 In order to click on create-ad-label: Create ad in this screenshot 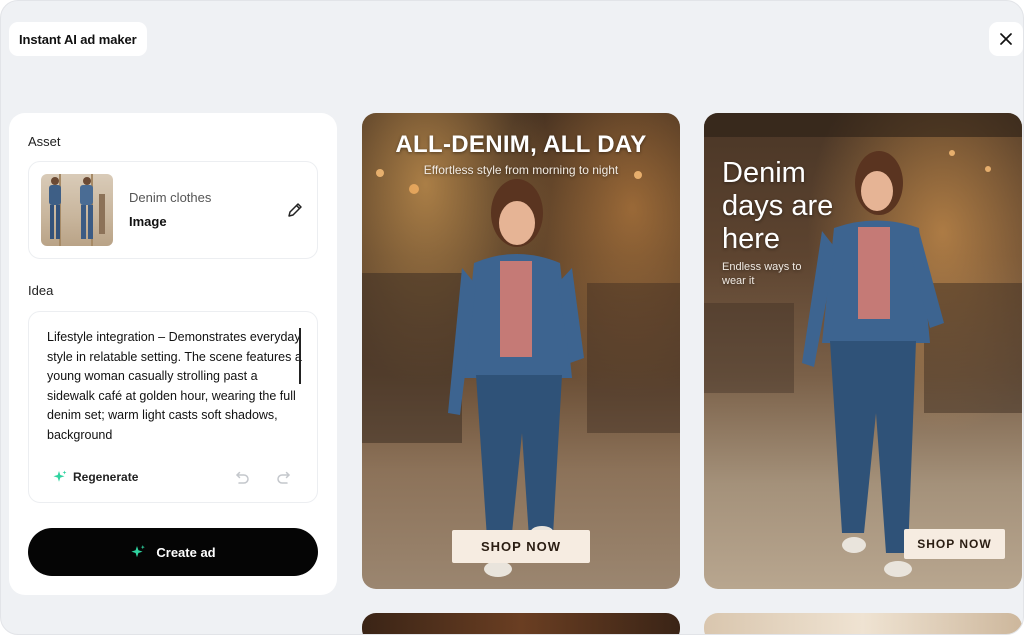, I will do `click(186, 552)`.